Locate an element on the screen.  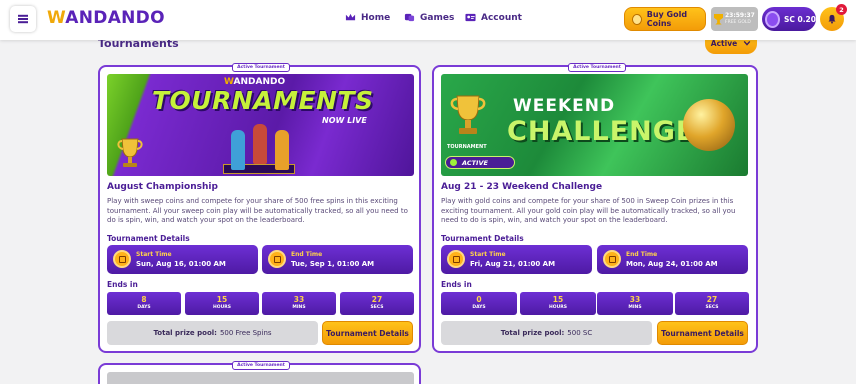
tournament-title: Aug 21 - 23 Weekend Challenge is located at coordinates (522, 187).